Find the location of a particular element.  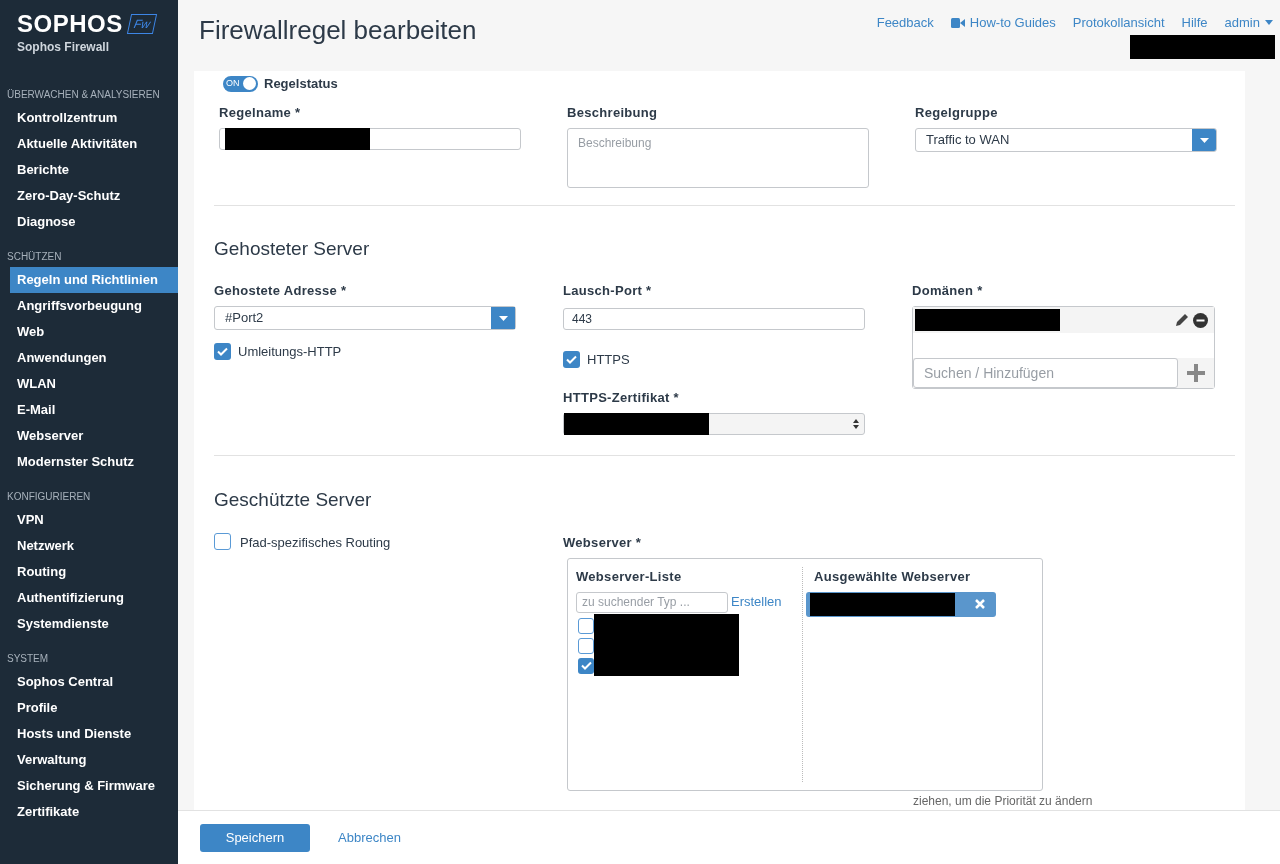

nav-item: Authentifizierung is located at coordinates (94, 598).